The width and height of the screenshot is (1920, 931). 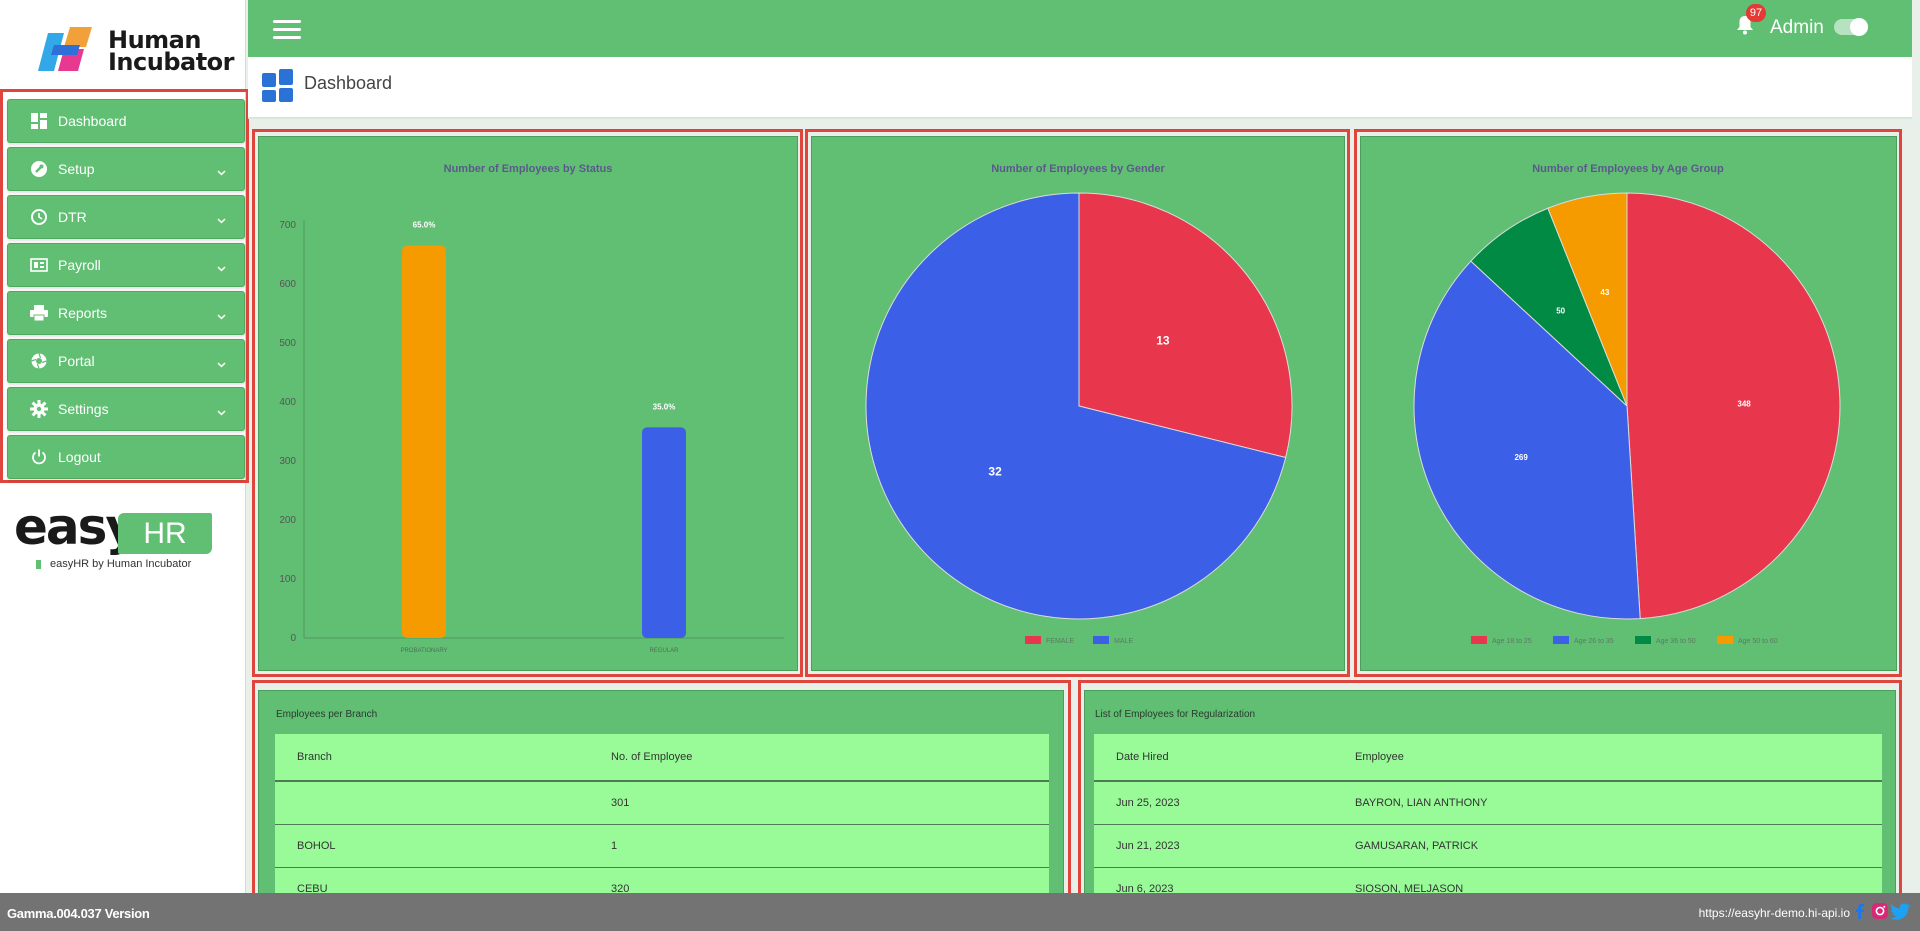 I want to click on sidebar-item-label: Dashboard, so click(x=92, y=121).